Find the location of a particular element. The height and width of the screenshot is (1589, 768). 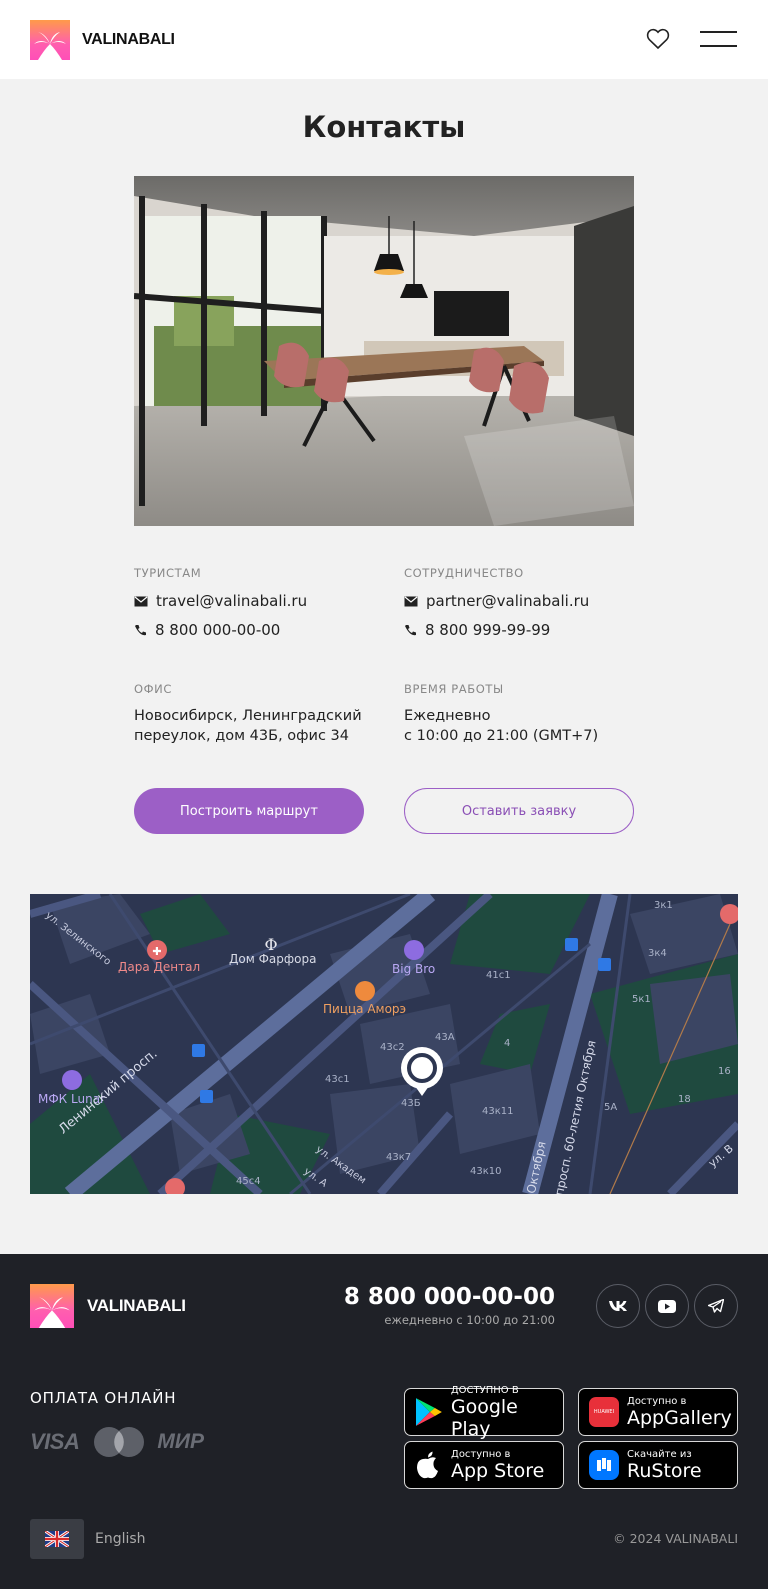

youtube-icon is located at coordinates (667, 1306).